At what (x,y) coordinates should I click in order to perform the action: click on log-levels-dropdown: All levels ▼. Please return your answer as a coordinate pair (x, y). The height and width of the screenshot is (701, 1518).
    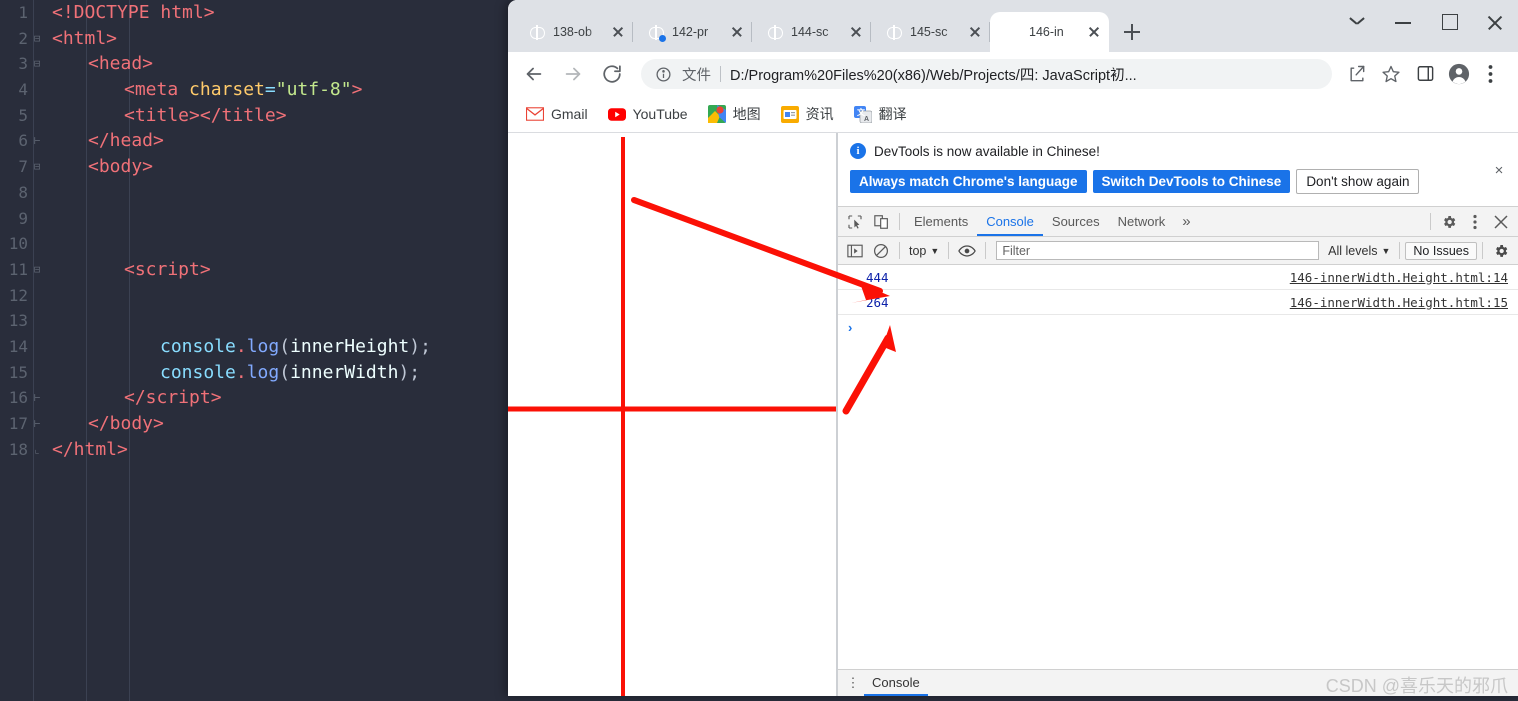
    Looking at the image, I should click on (1359, 251).